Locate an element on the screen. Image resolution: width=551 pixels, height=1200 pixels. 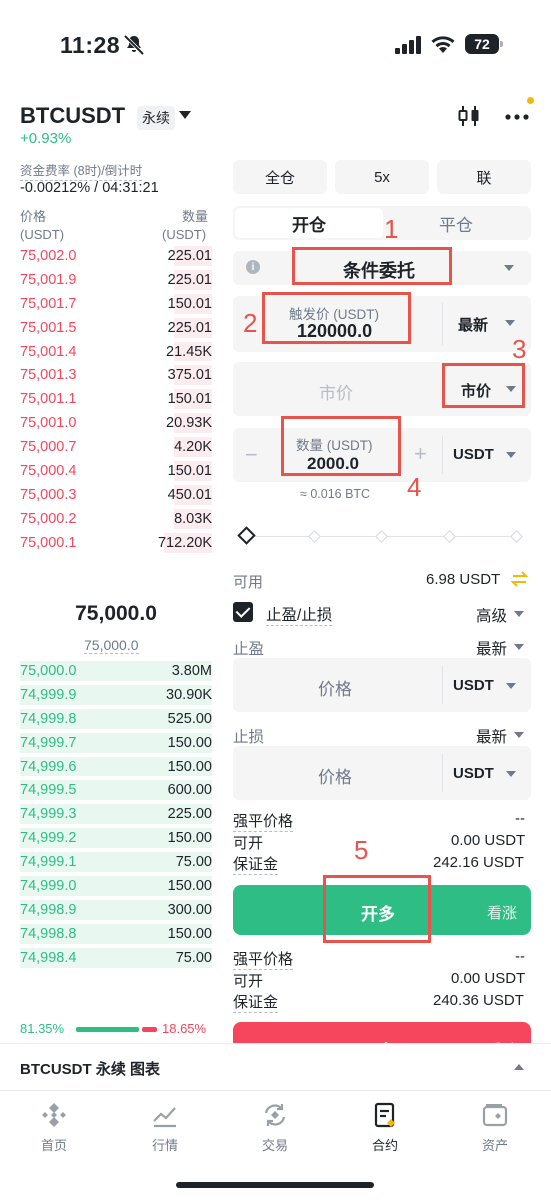
ask-qty: 225.01 is located at coordinates (189, 255).